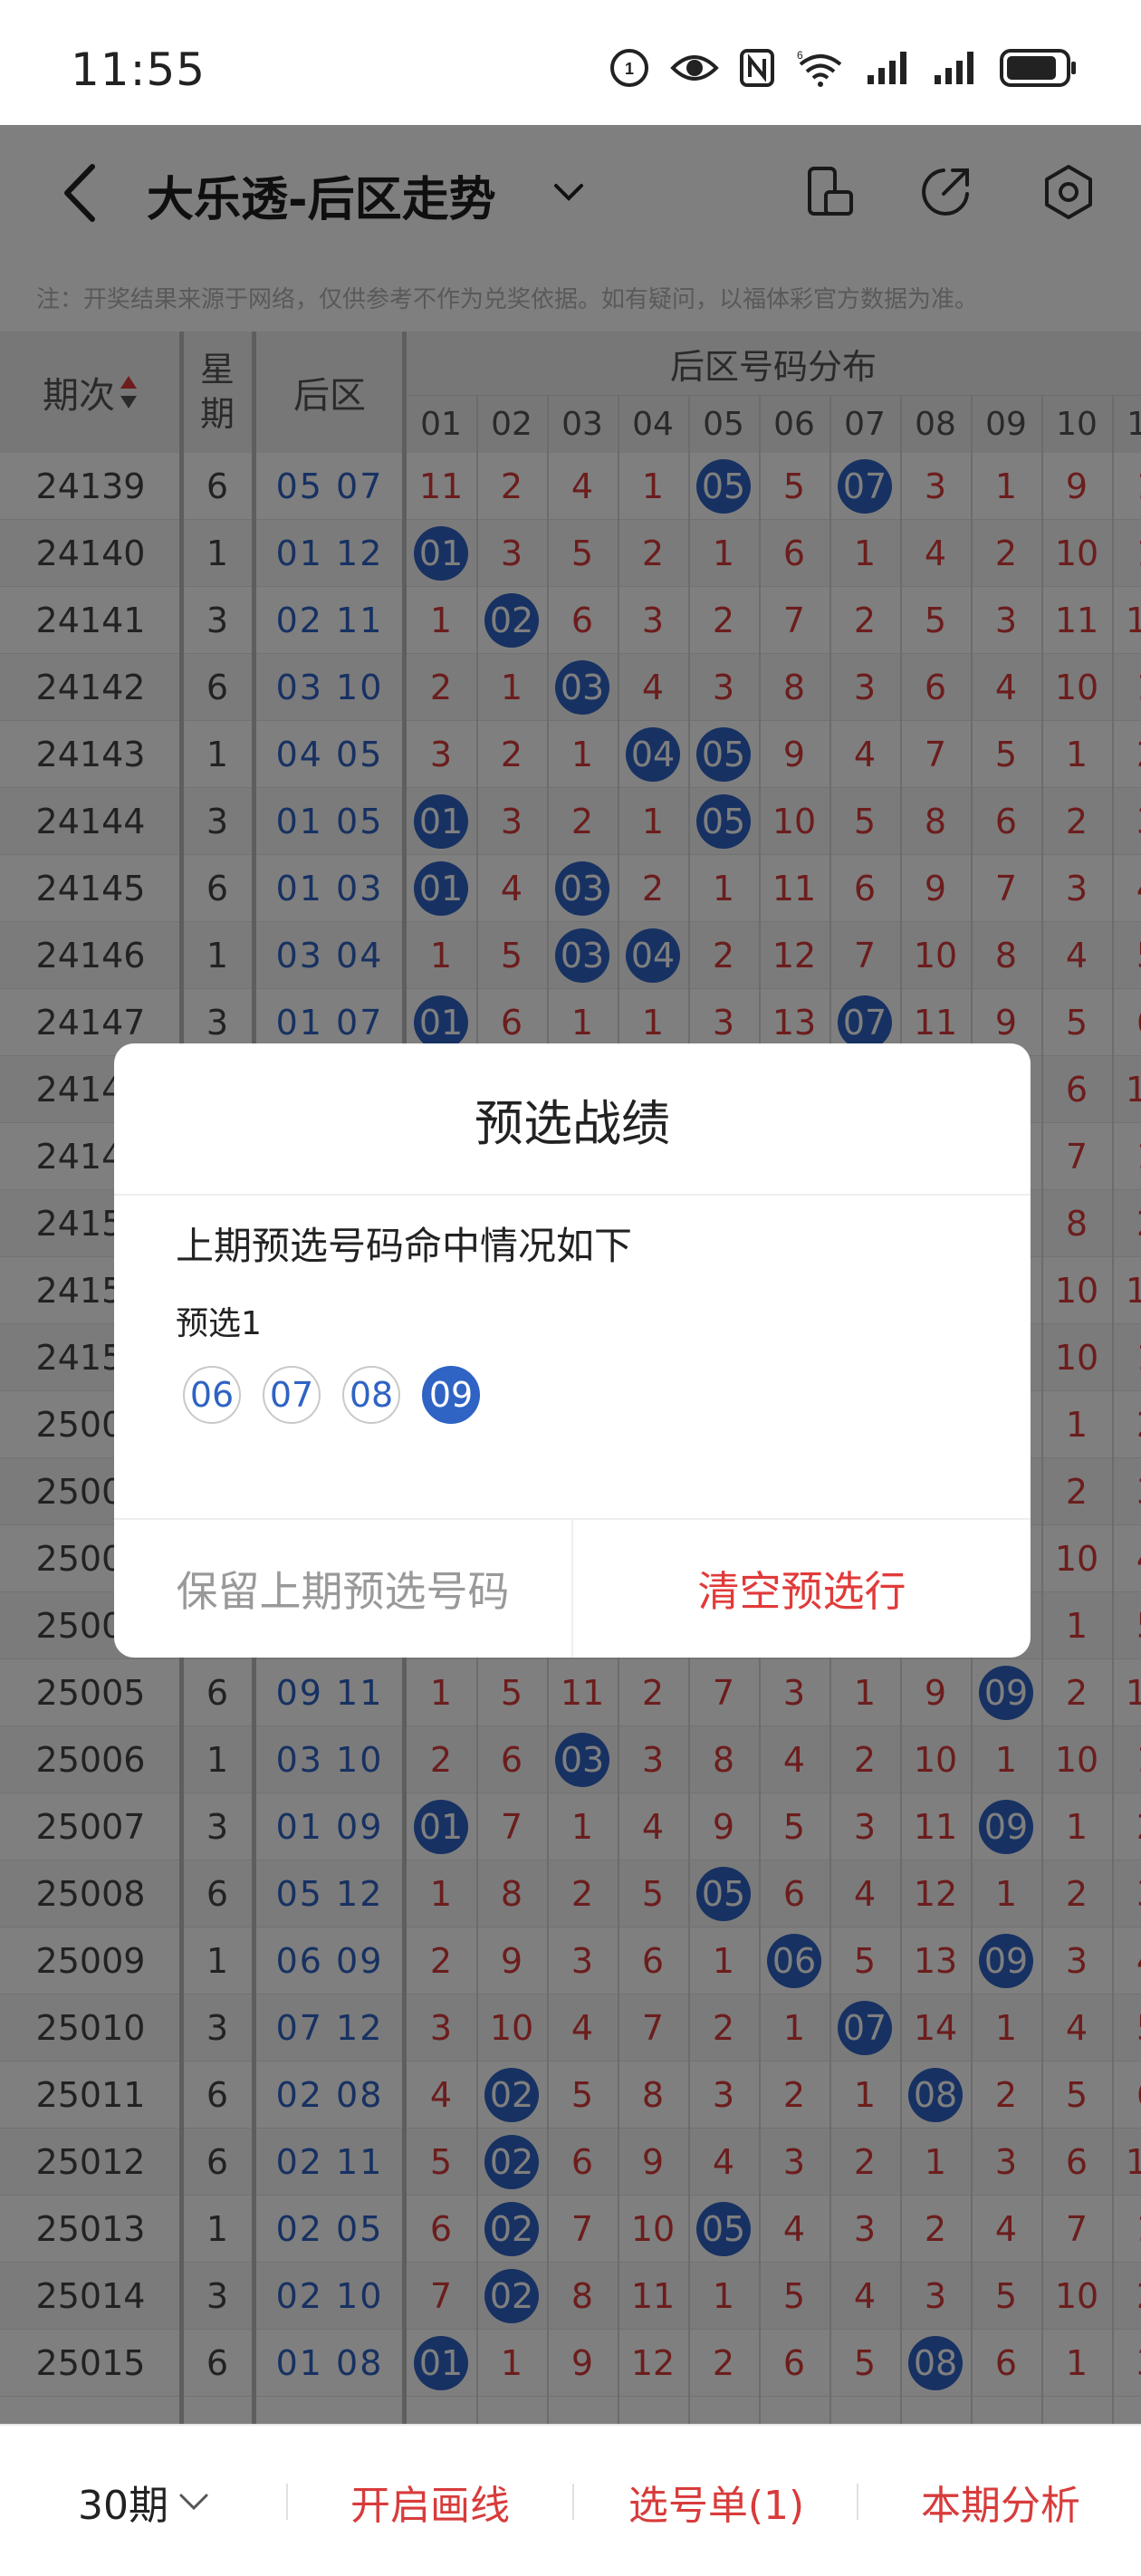 The height and width of the screenshot is (2576, 1141). I want to click on preselect-ball: 06, so click(212, 1395).